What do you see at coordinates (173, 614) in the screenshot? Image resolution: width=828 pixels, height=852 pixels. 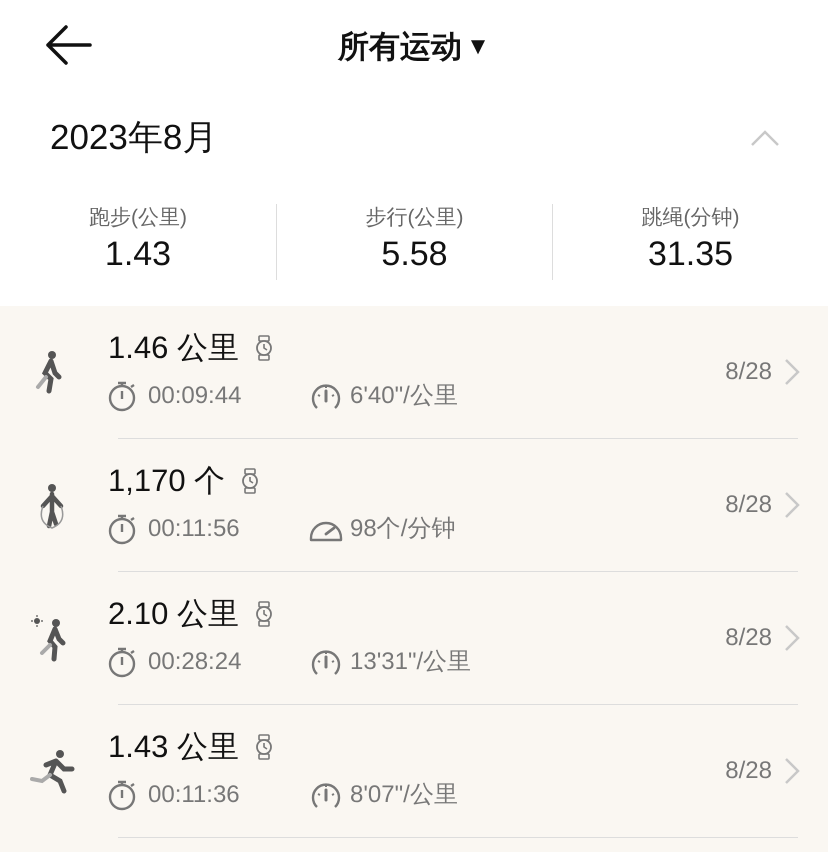 I see `activity-amount: 2.10 公里` at bounding box center [173, 614].